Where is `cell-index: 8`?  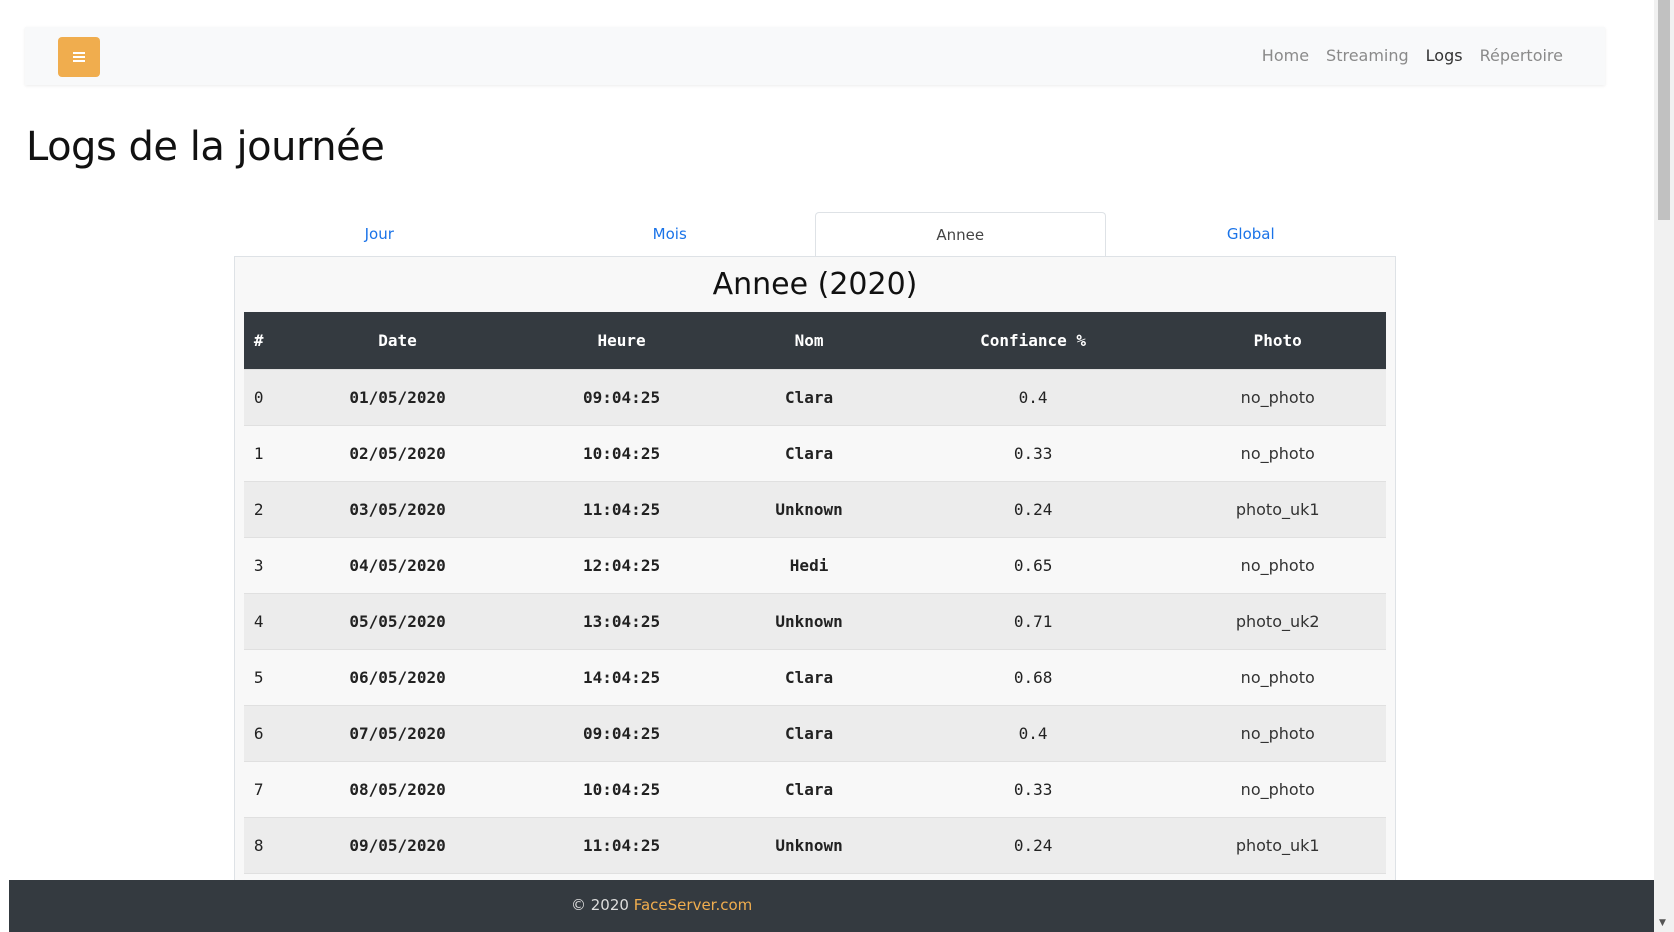
cell-index: 8 is located at coordinates (259, 845).